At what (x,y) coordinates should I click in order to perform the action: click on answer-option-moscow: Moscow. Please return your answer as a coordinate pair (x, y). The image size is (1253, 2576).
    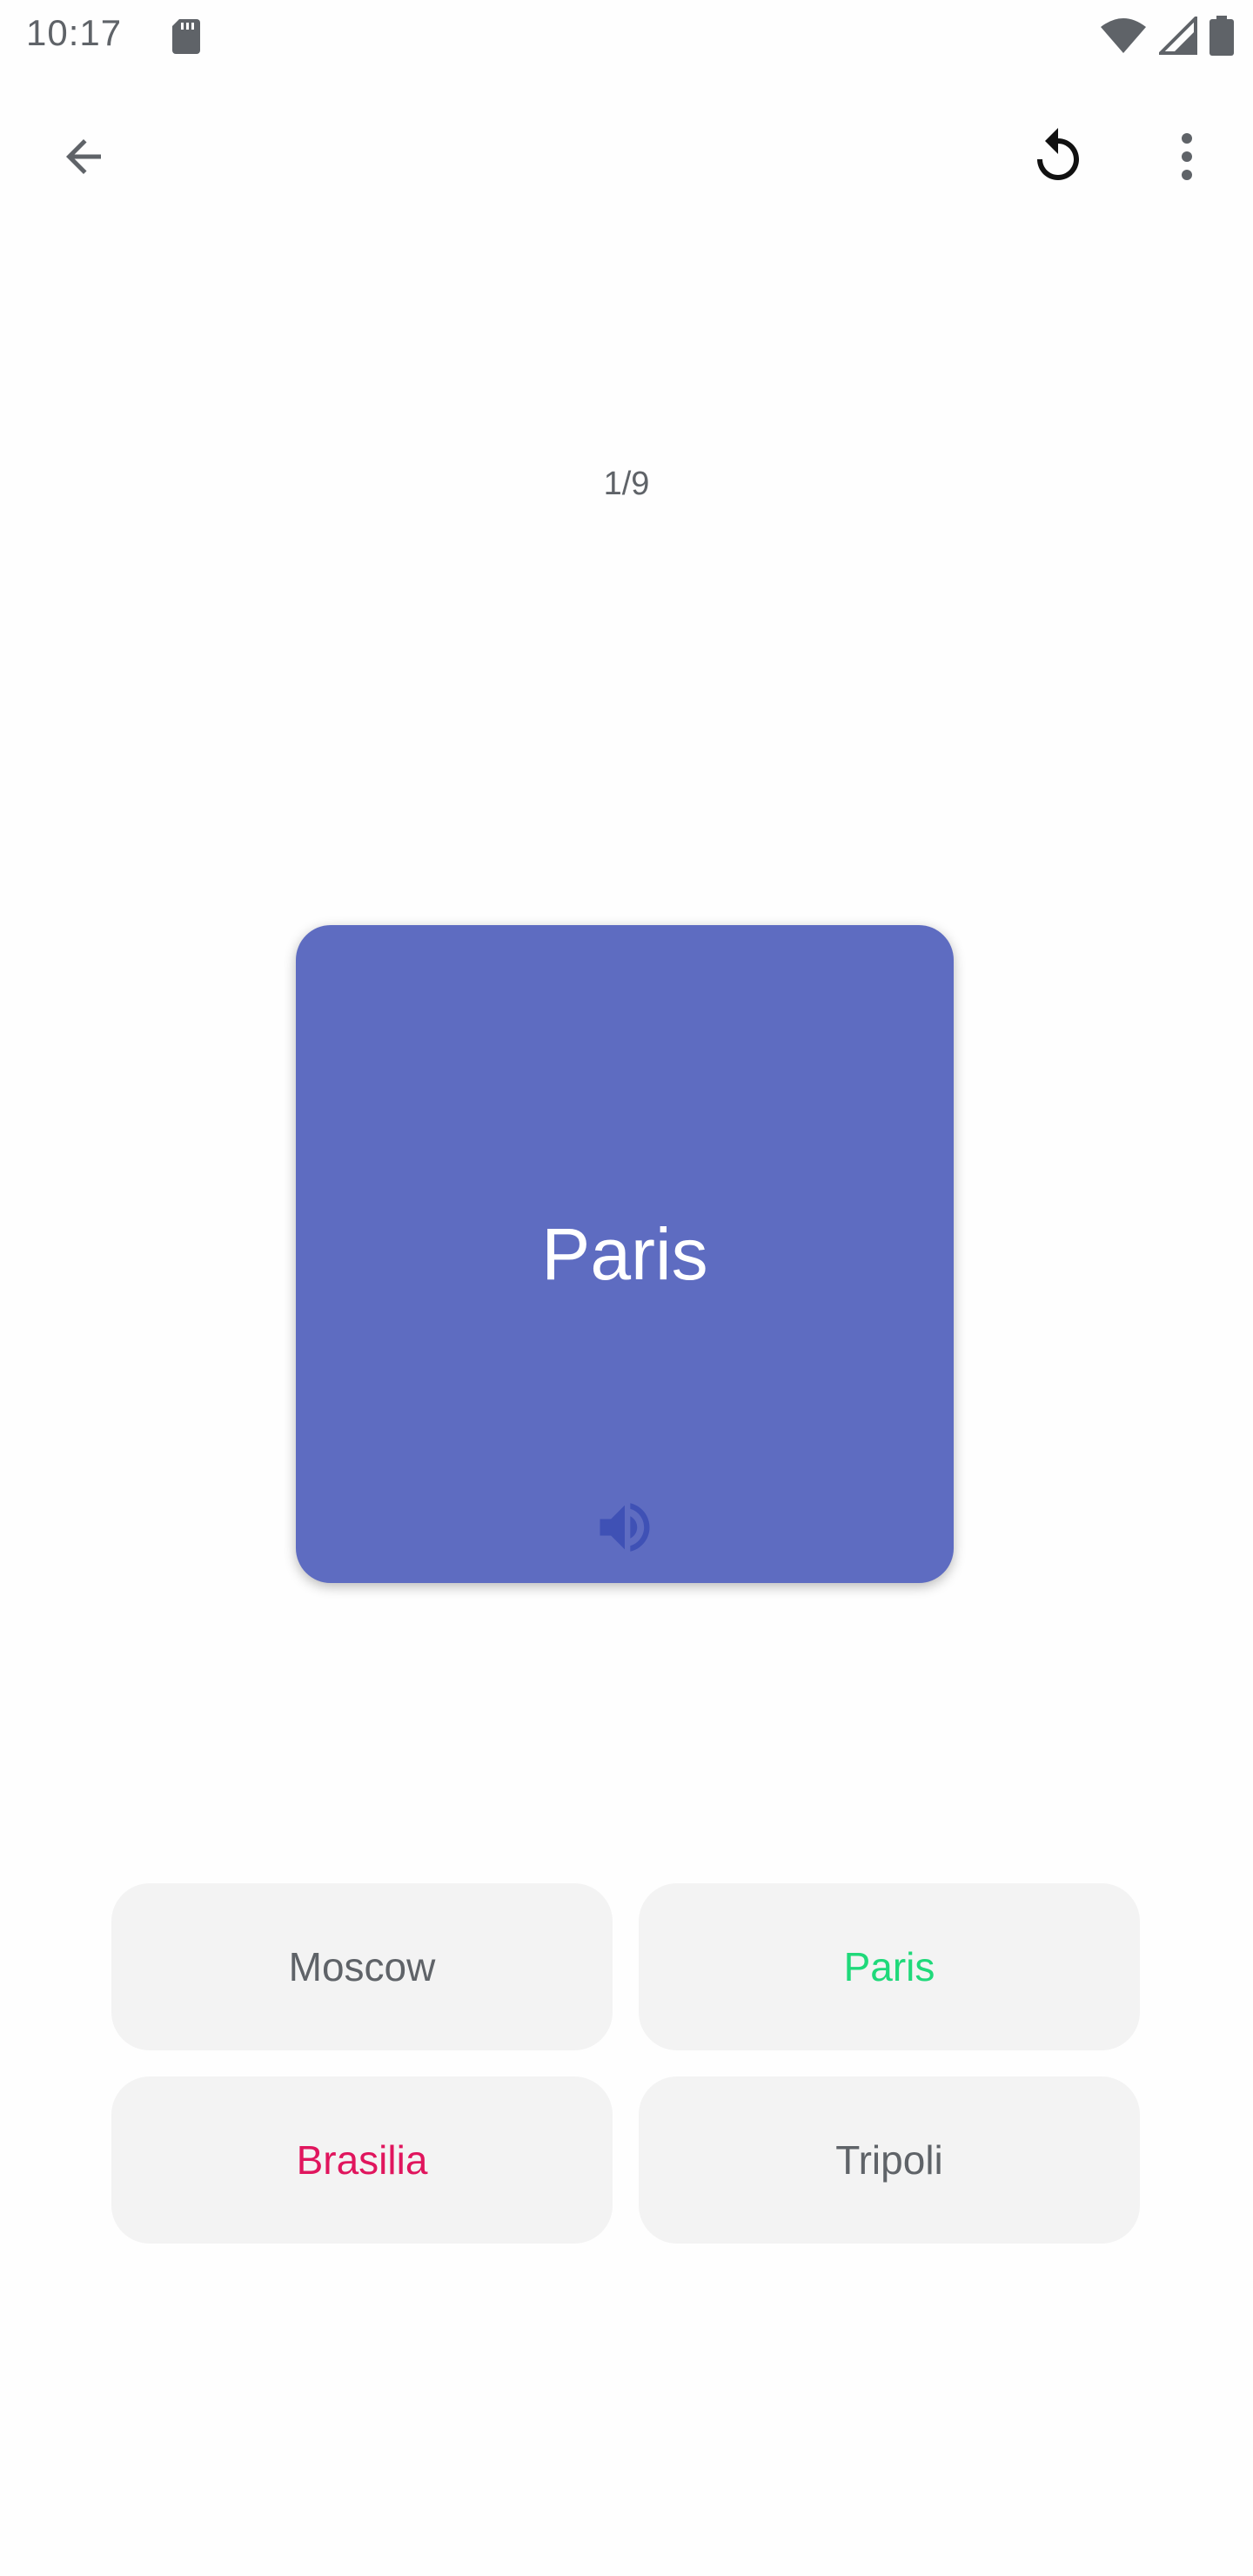
    Looking at the image, I should click on (362, 1967).